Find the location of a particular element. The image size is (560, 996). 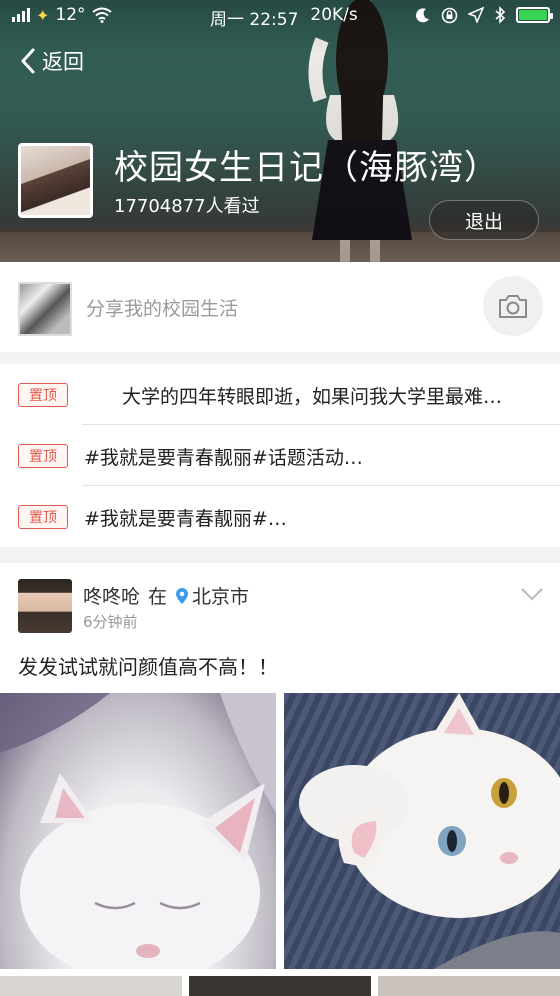

camera-icon is located at coordinates (513, 306).